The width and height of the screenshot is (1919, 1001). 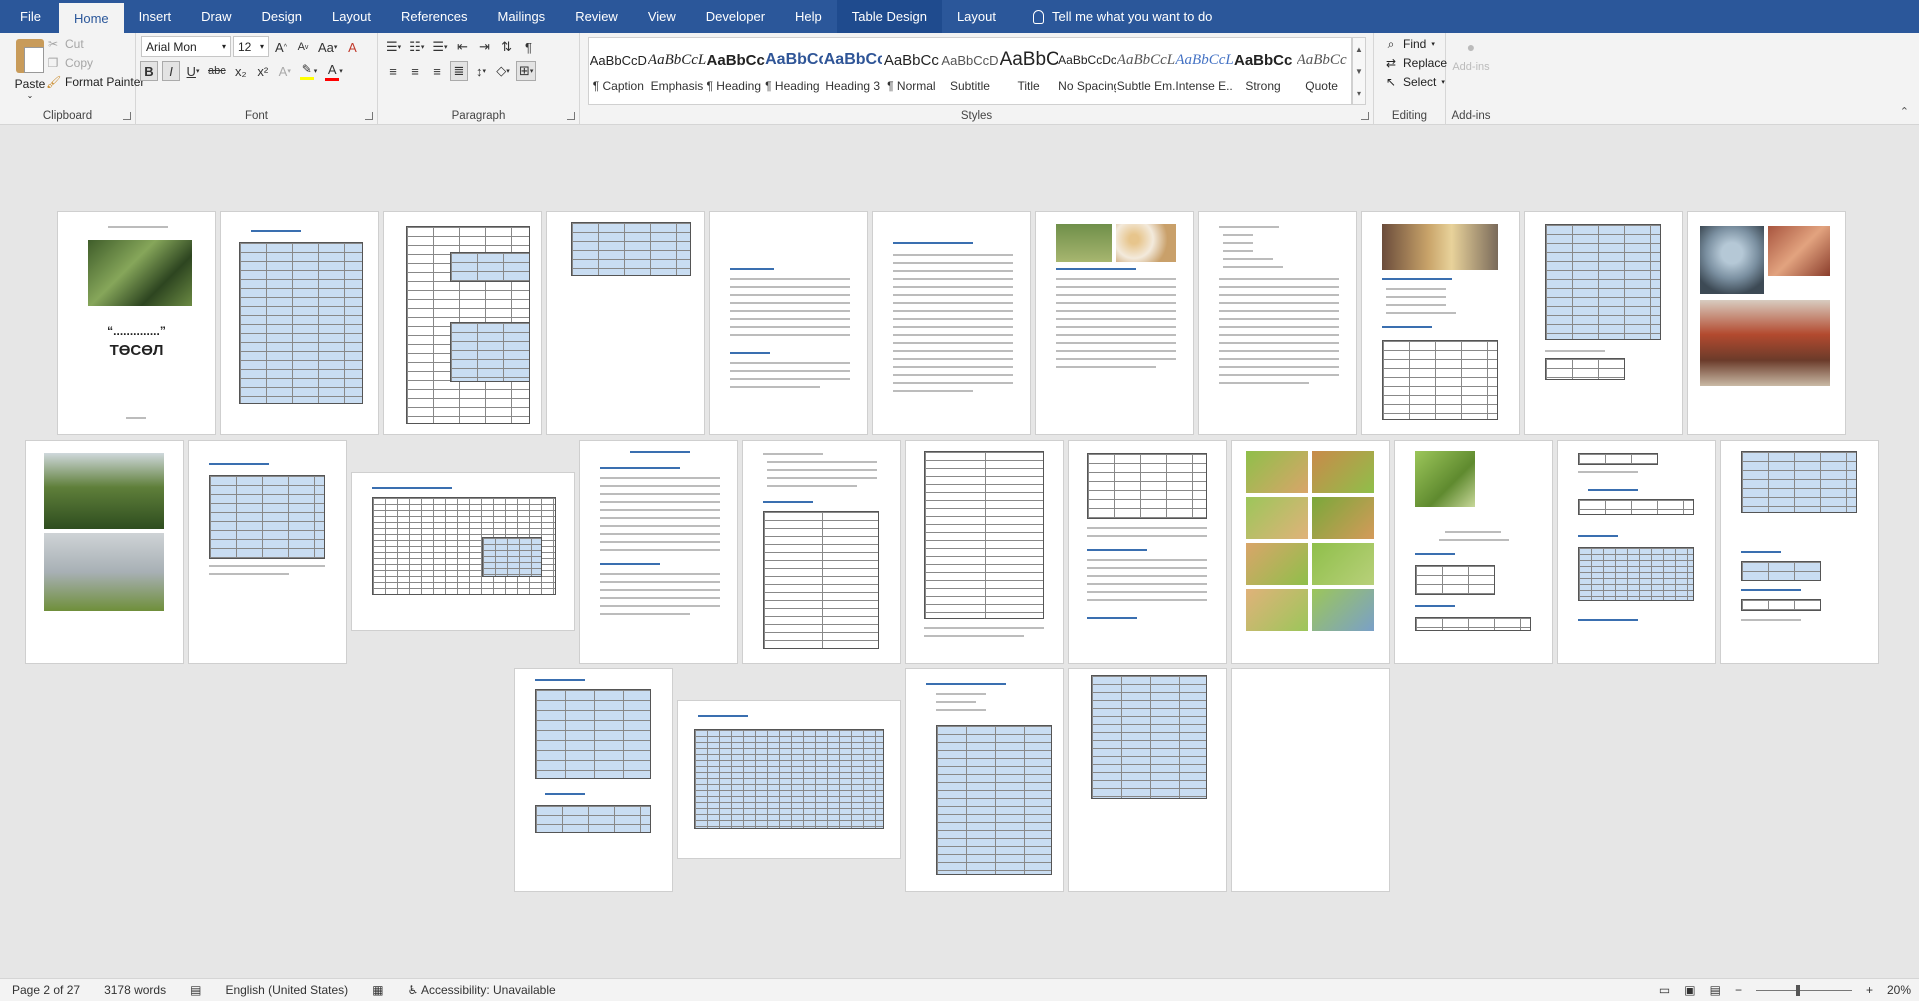 What do you see at coordinates (195, 990) in the screenshot?
I see `proofing-icon: ▤` at bounding box center [195, 990].